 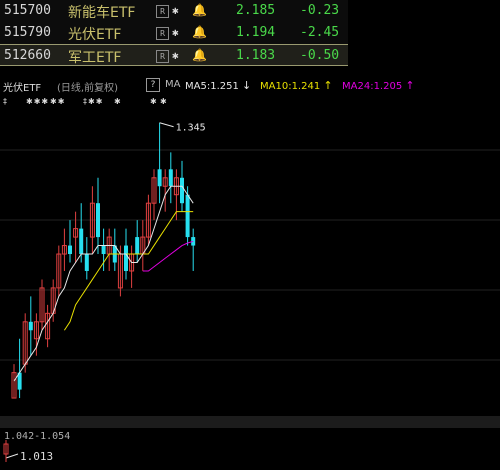 What do you see at coordinates (27, 10) in the screenshot?
I see `stock-code: 515700` at bounding box center [27, 10].